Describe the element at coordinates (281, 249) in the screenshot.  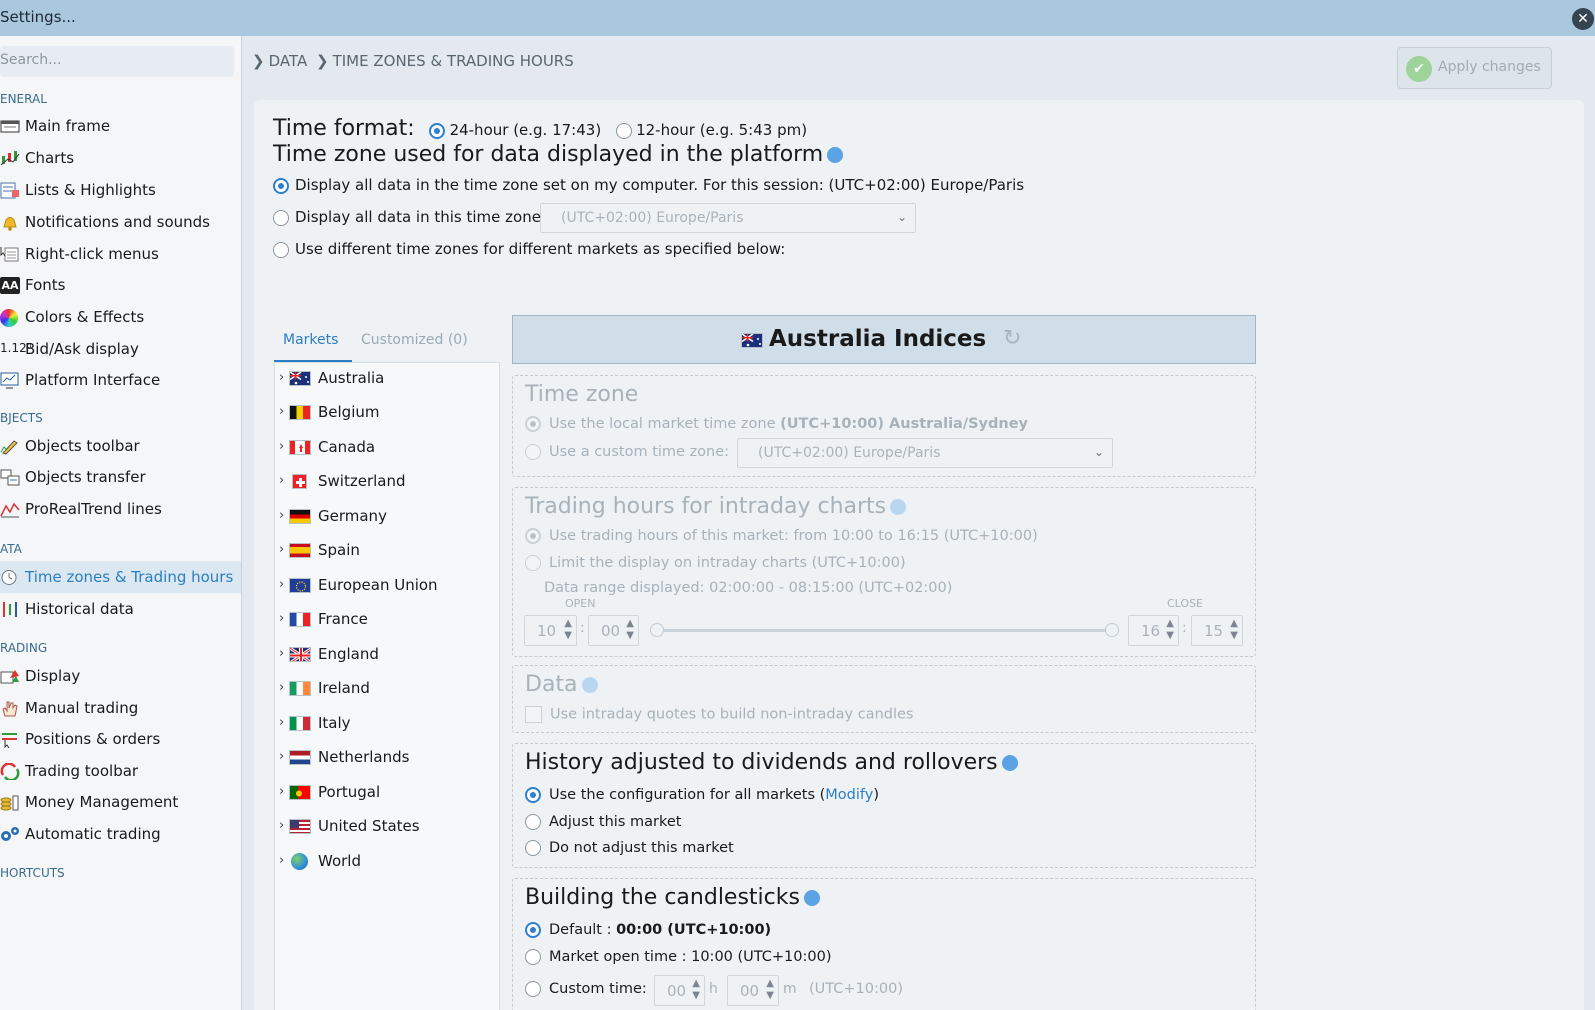
I see `radio-tz-different` at that location.